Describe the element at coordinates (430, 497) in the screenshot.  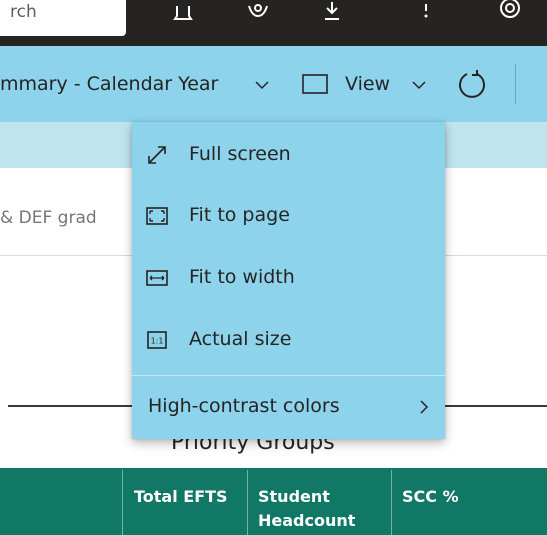
I see `column-header-scc-percent: SCC %` at that location.